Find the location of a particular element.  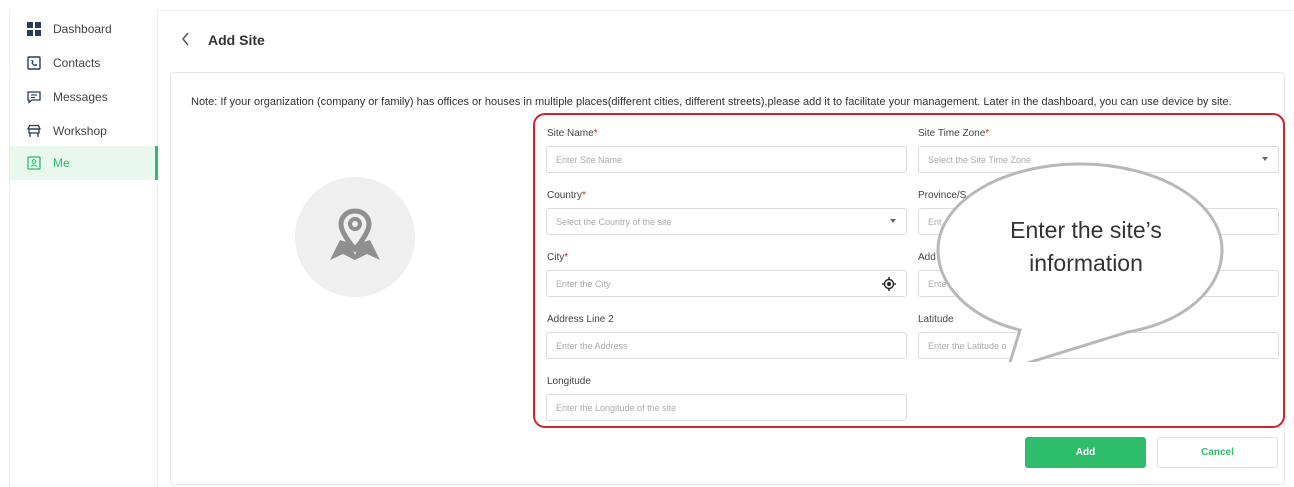

site-avatar is located at coordinates (355, 237).